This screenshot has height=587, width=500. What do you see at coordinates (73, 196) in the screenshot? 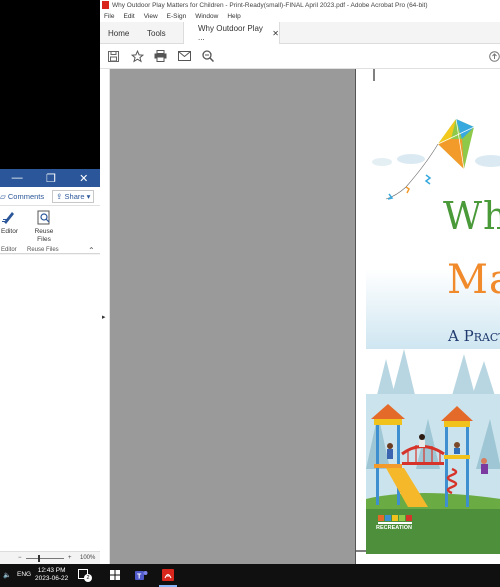
I see `share-button: ⇪ Share ▾` at bounding box center [73, 196].